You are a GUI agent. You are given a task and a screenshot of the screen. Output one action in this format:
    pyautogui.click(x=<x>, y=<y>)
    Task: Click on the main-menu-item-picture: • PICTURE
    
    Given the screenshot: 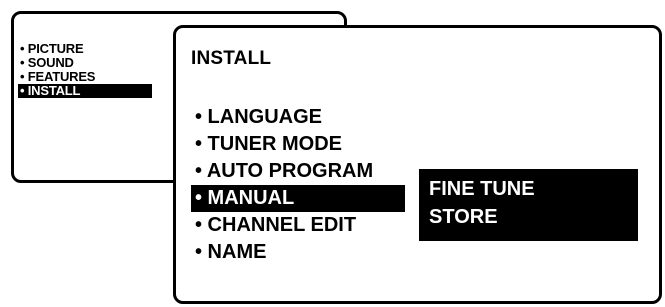 What is the action you would take?
    pyautogui.click(x=85, y=49)
    